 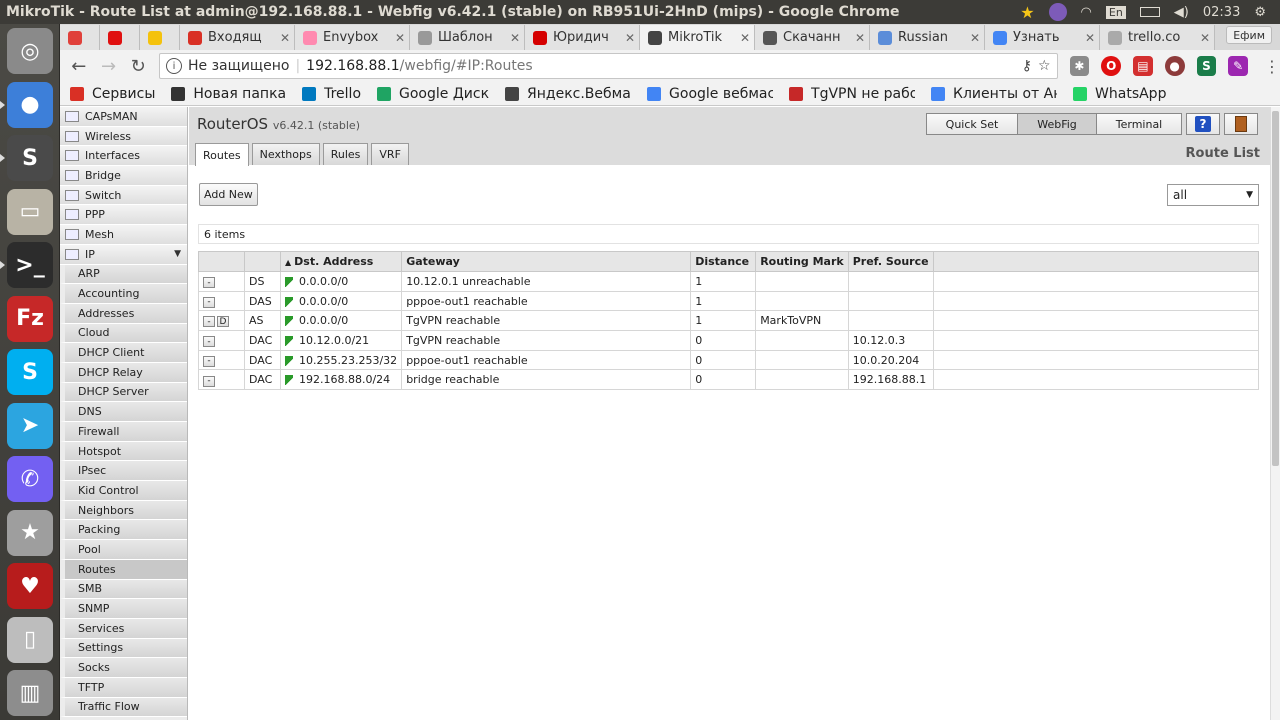 I want to click on bookmark-star-icon: ★, so click(x=1027, y=12).